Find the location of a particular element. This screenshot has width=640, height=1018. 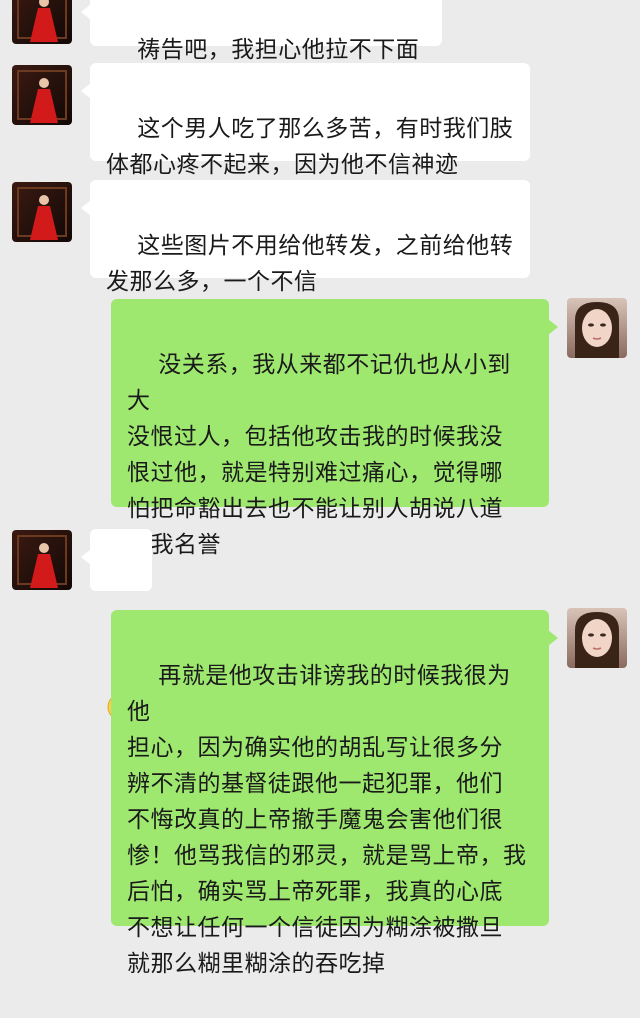

message-bubble: 这些图片不用给他转发，之前给他转 发那么多，一个不信 is located at coordinates (305, 237).